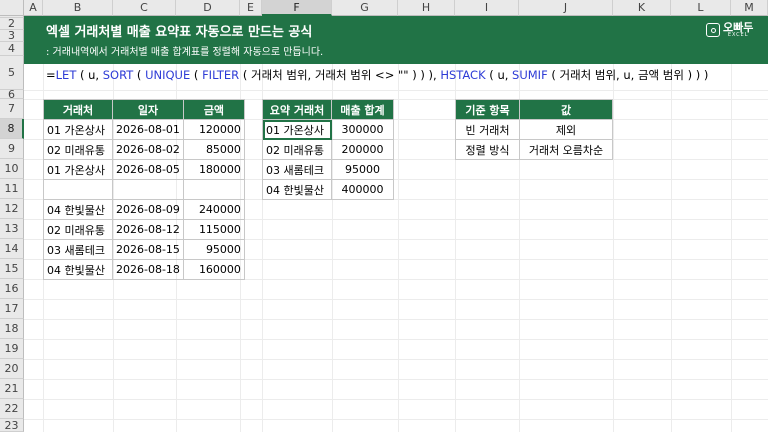 The height and width of the screenshot is (432, 768). What do you see at coordinates (365, 8) in the screenshot?
I see `column-header-g: G` at bounding box center [365, 8].